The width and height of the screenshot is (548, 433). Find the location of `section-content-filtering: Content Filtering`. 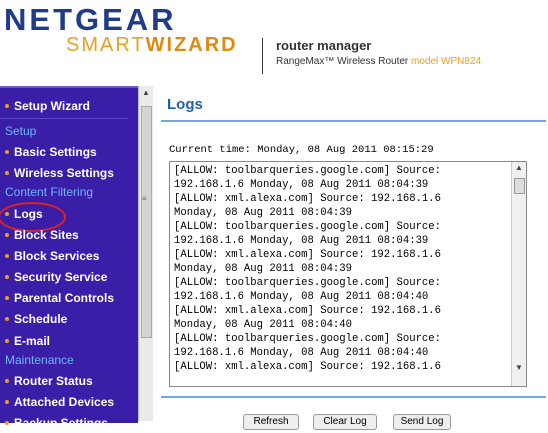

section-content-filtering: Content Filtering is located at coordinates (49, 192).